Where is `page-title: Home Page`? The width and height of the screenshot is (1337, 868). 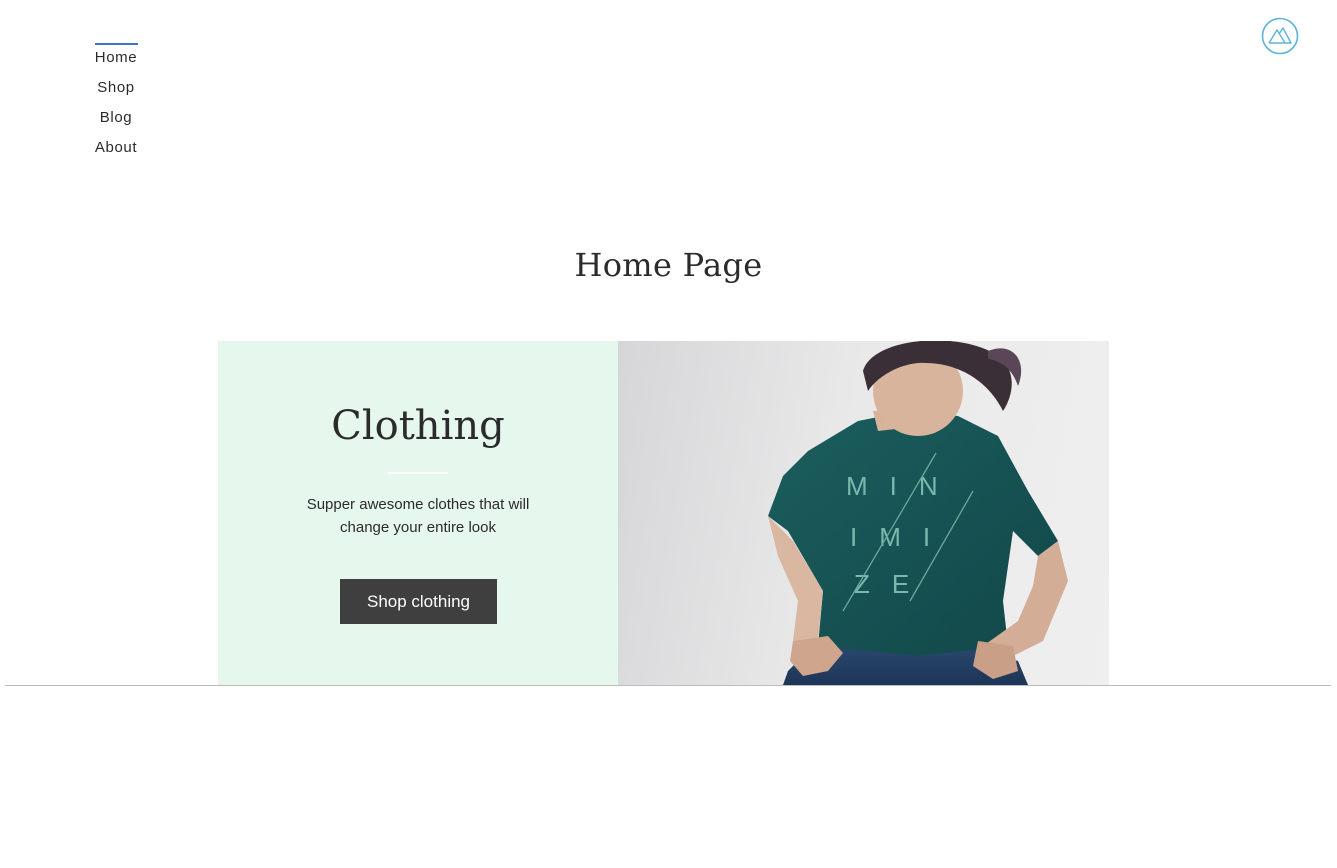
page-title: Home Page is located at coordinates (668, 265).